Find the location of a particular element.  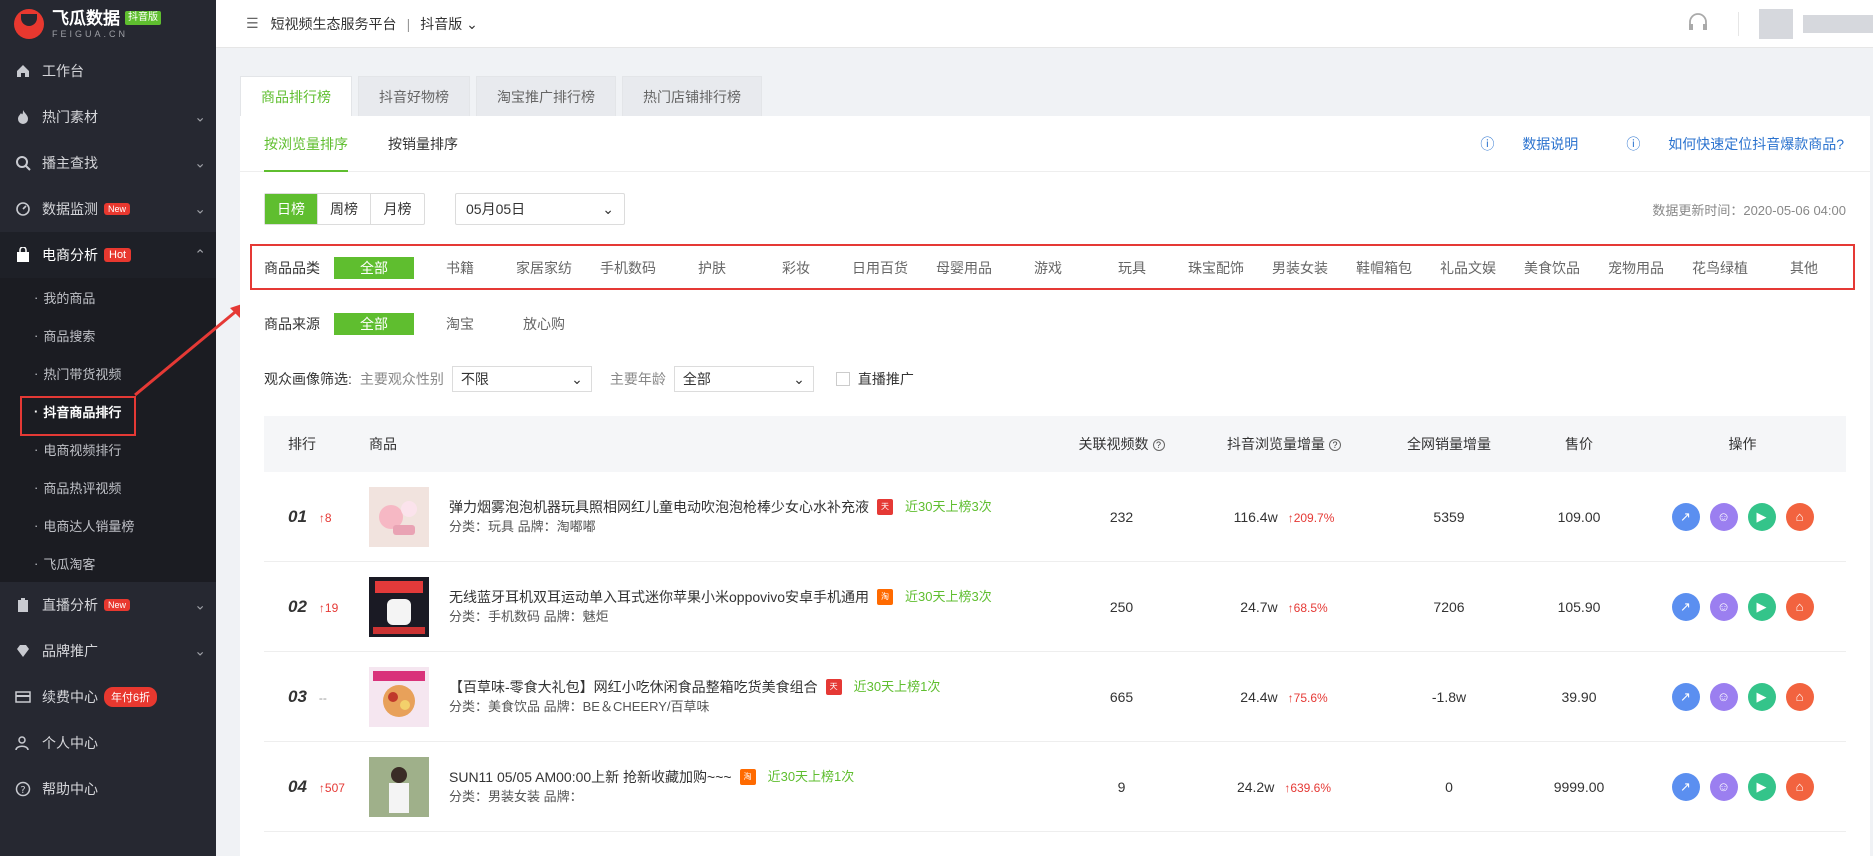

source-fangxingou: 放心购 is located at coordinates (544, 324).